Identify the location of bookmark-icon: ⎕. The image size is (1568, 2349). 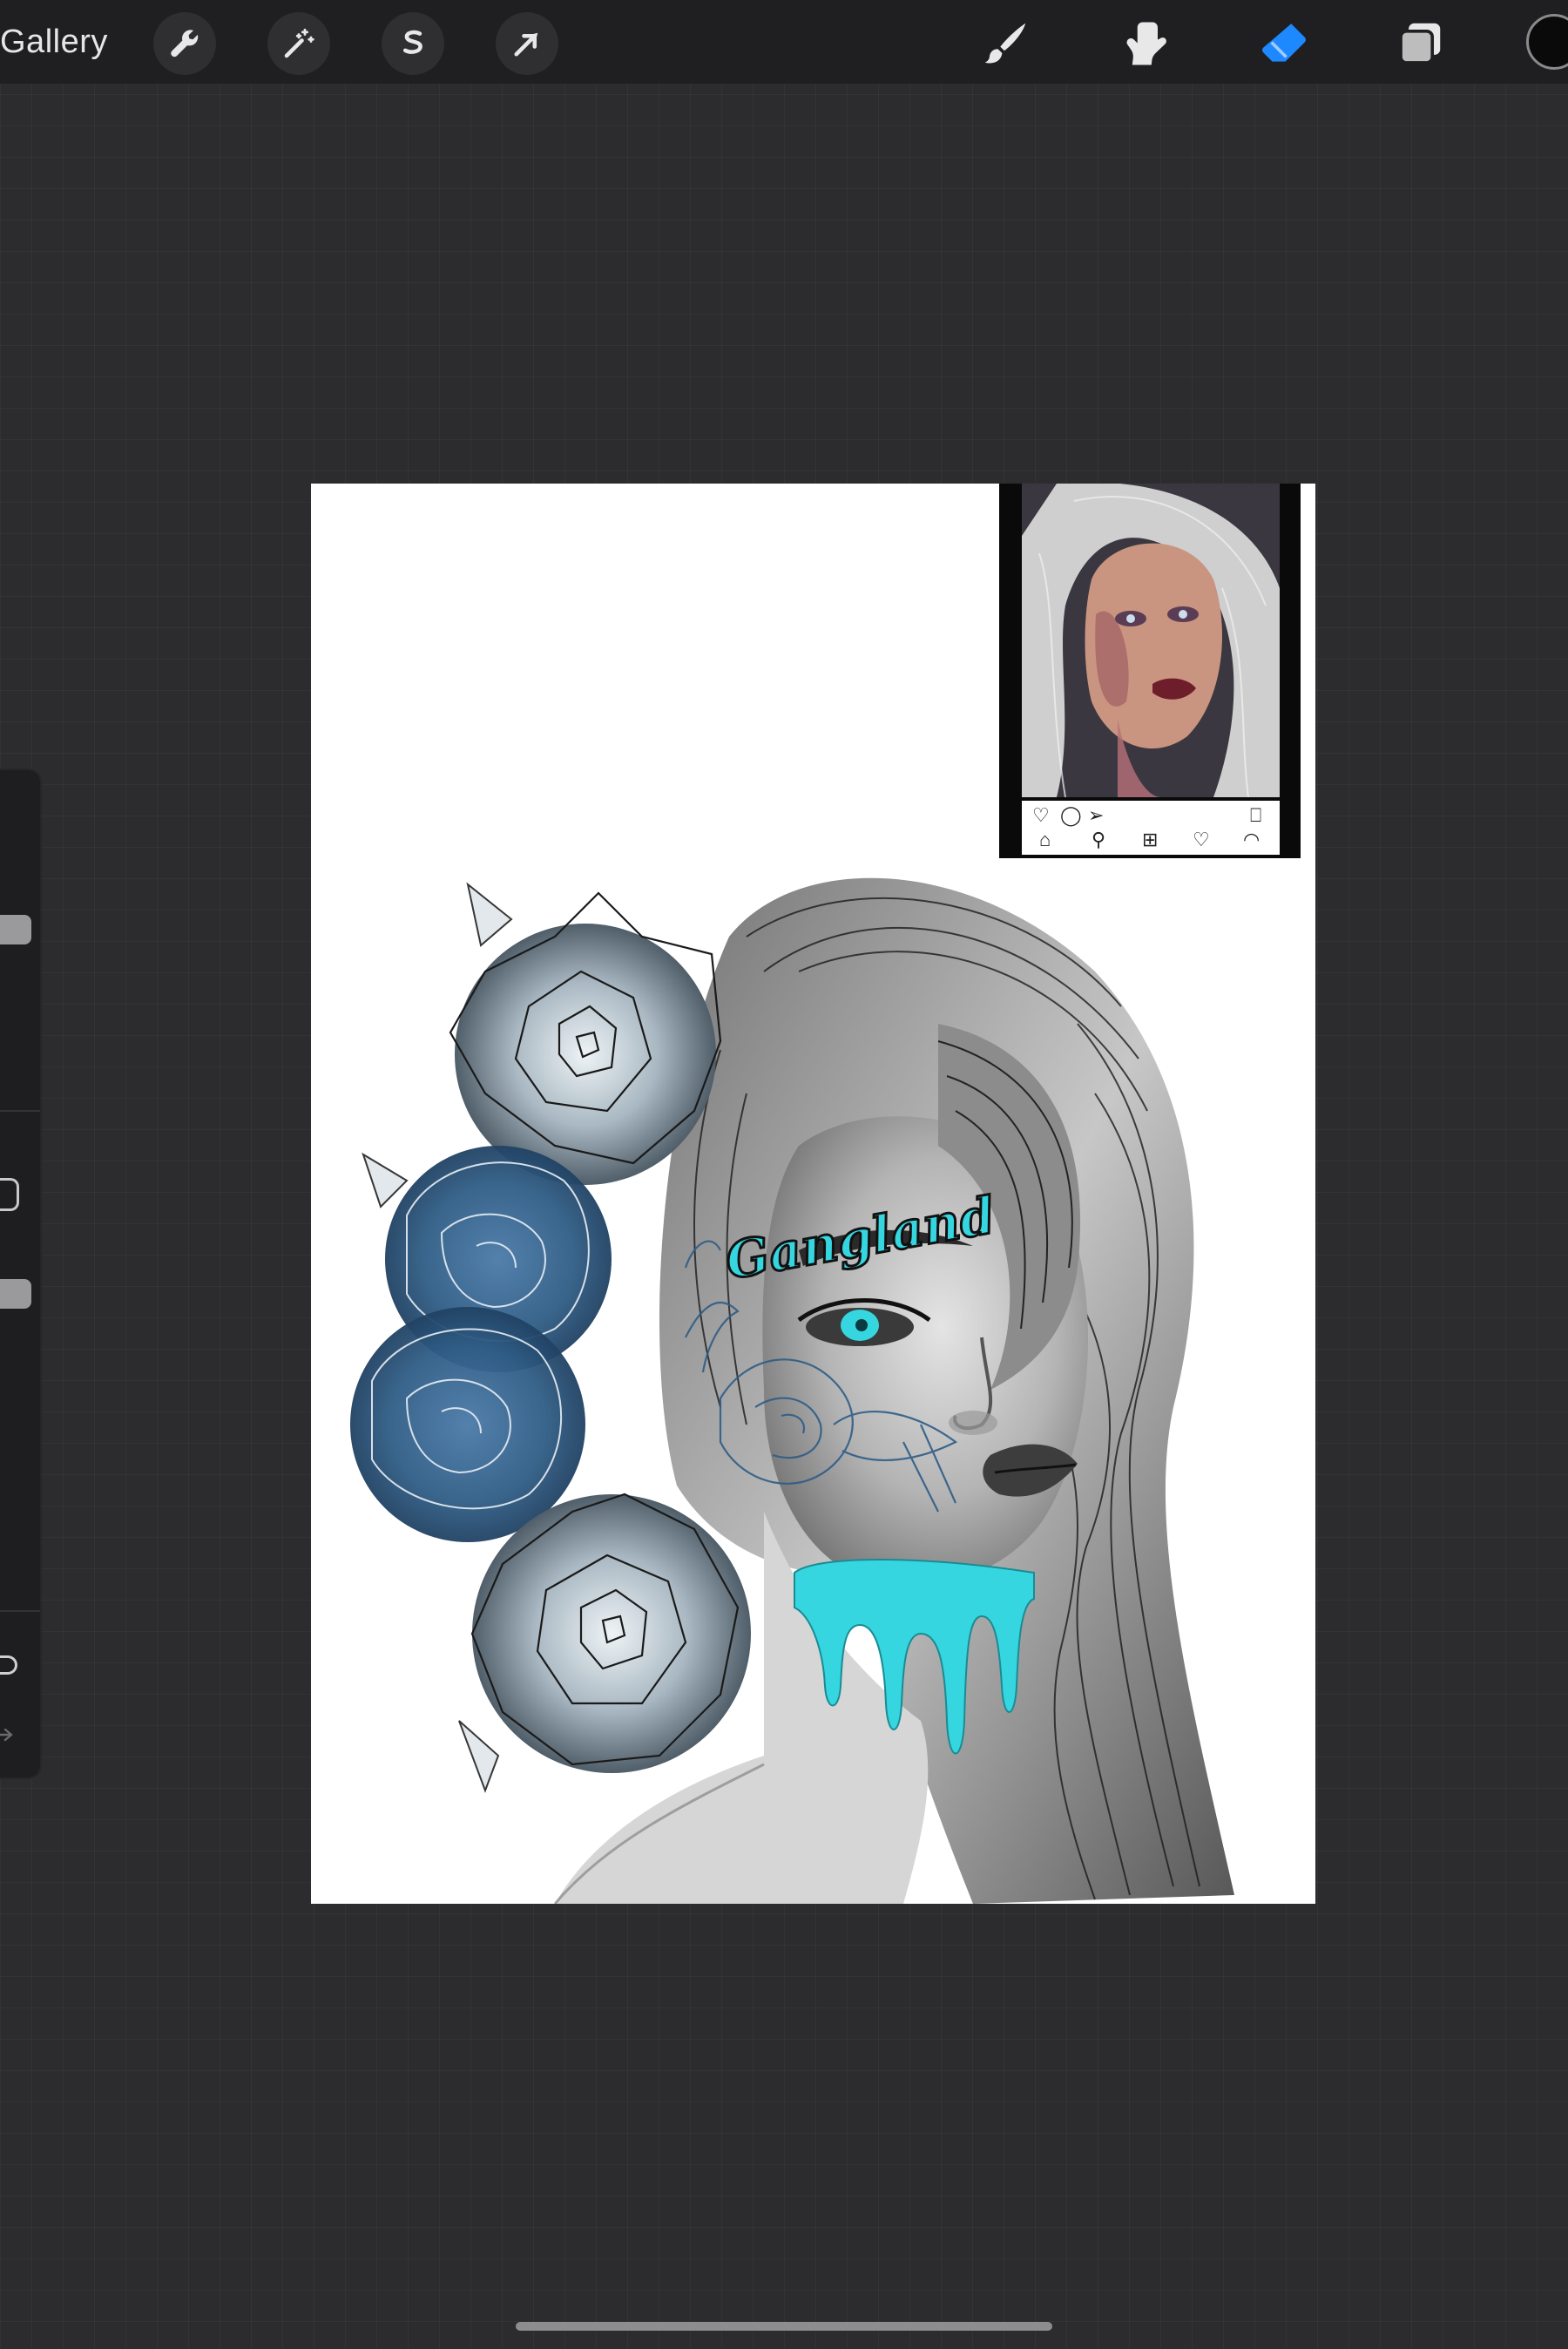
(1256, 815).